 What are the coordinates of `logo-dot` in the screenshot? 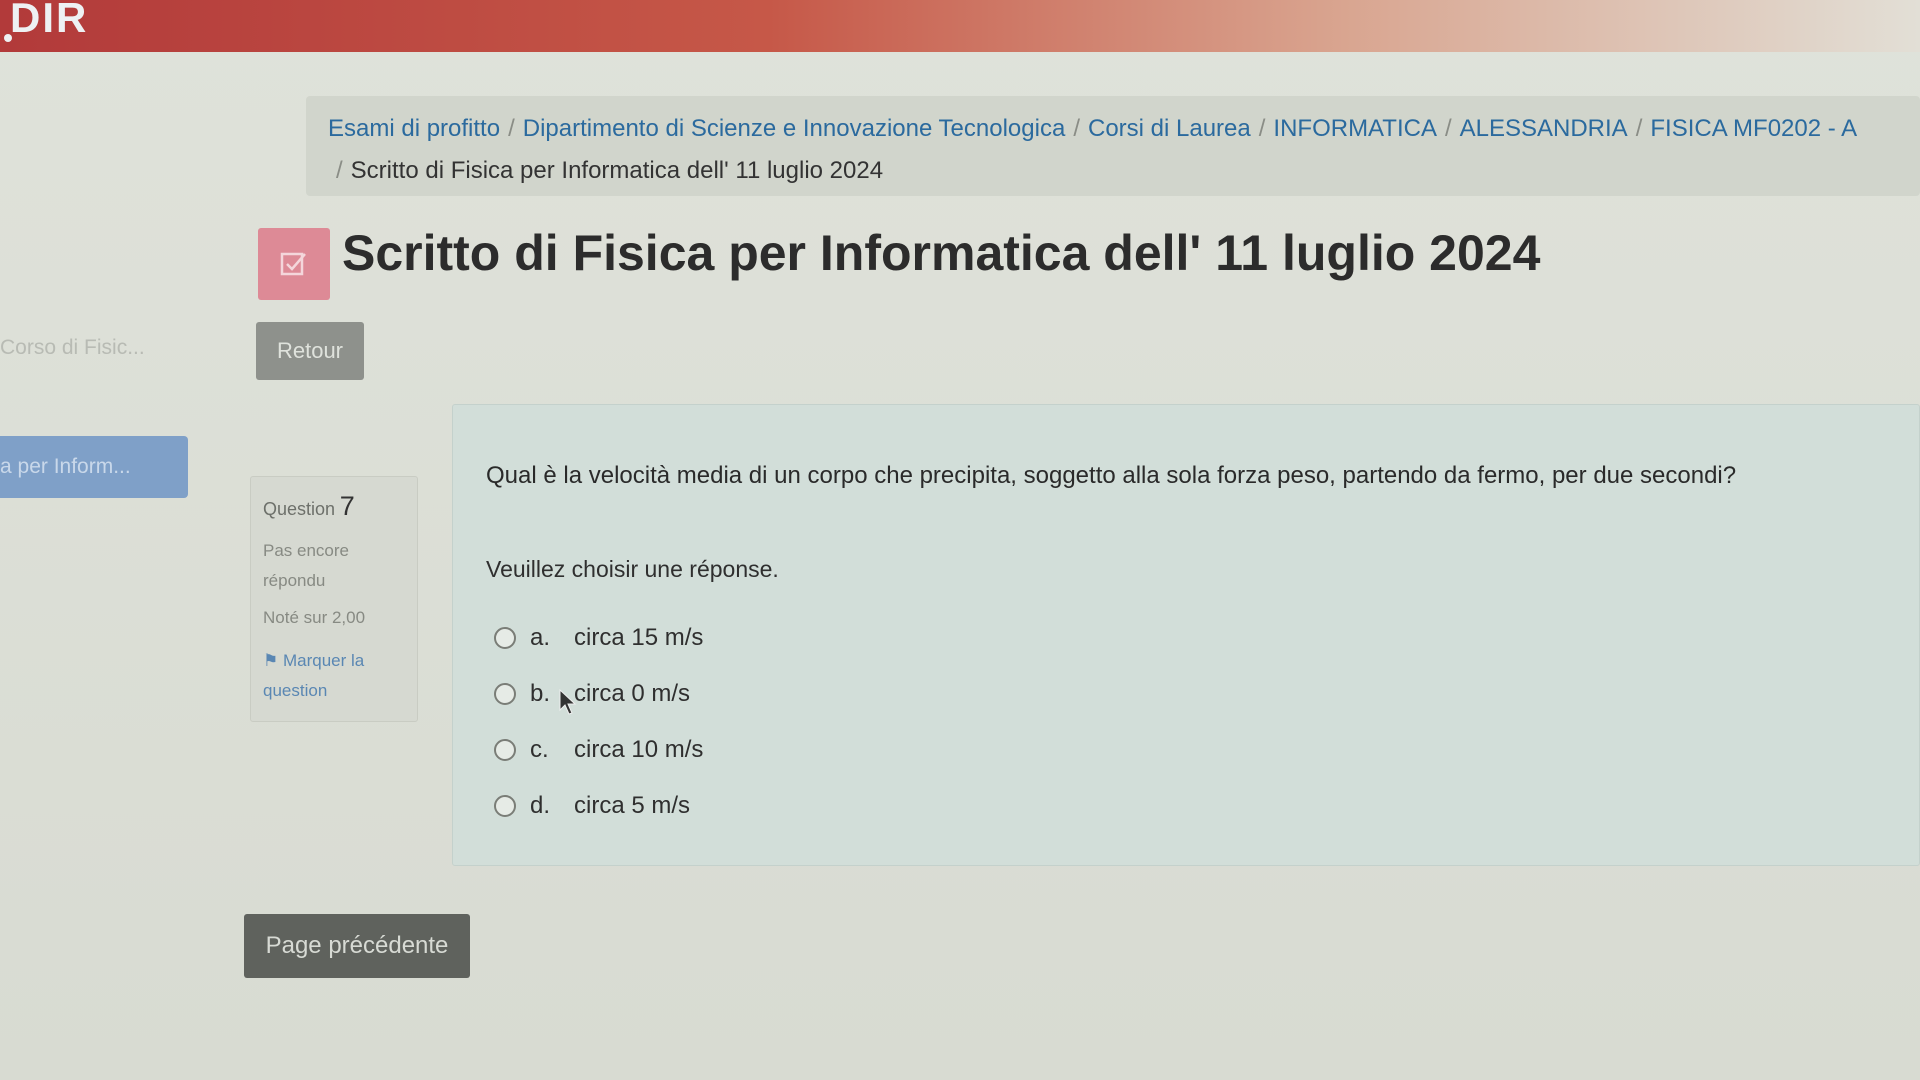 It's located at (8, 38).